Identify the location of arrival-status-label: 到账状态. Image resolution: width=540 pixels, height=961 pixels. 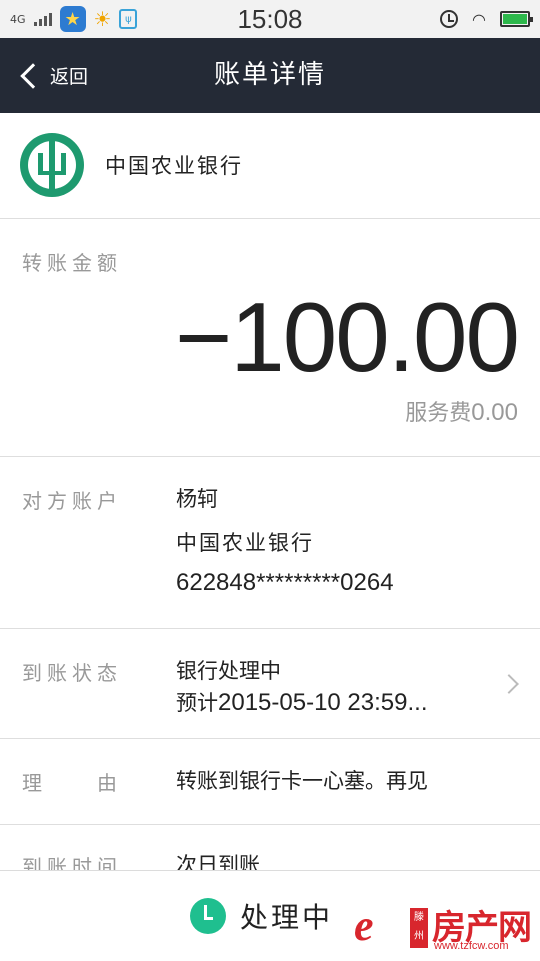
(72, 673).